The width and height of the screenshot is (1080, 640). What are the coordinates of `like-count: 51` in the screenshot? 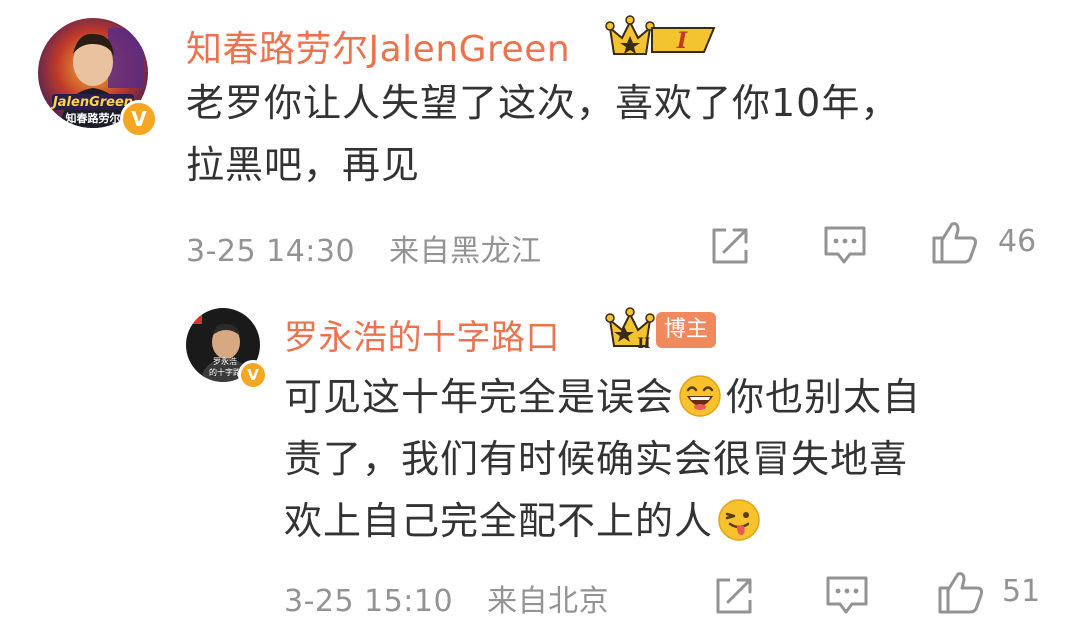 It's located at (1021, 591).